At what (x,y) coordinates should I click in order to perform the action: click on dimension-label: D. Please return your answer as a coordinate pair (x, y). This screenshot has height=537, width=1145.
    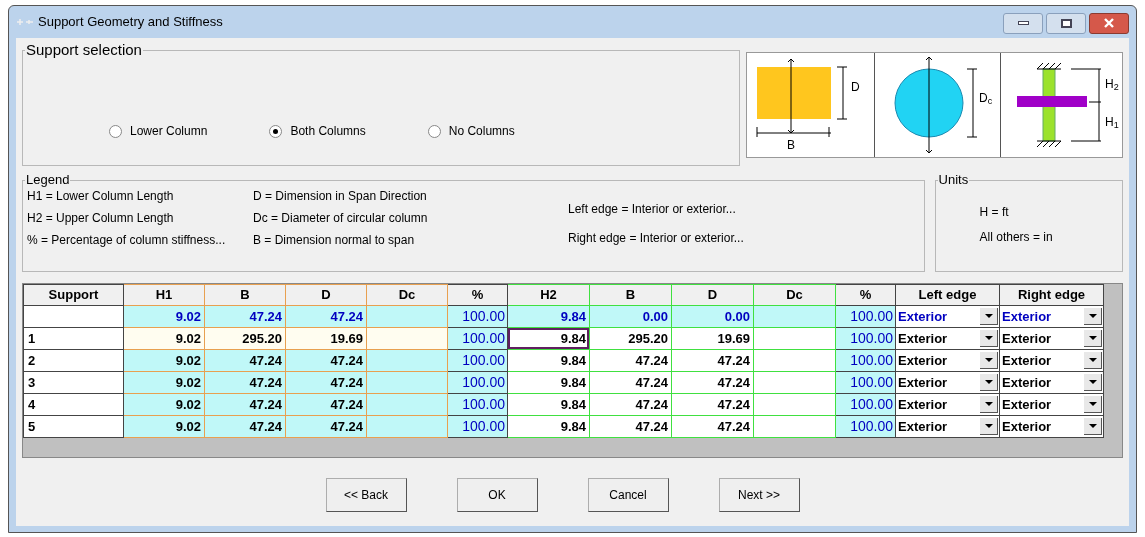
    Looking at the image, I should click on (855, 87).